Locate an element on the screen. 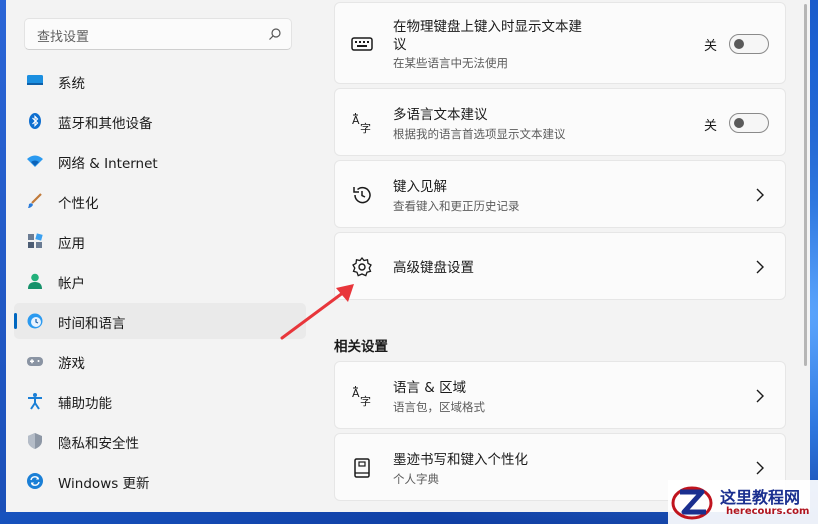  gear-icon is located at coordinates (362, 266).